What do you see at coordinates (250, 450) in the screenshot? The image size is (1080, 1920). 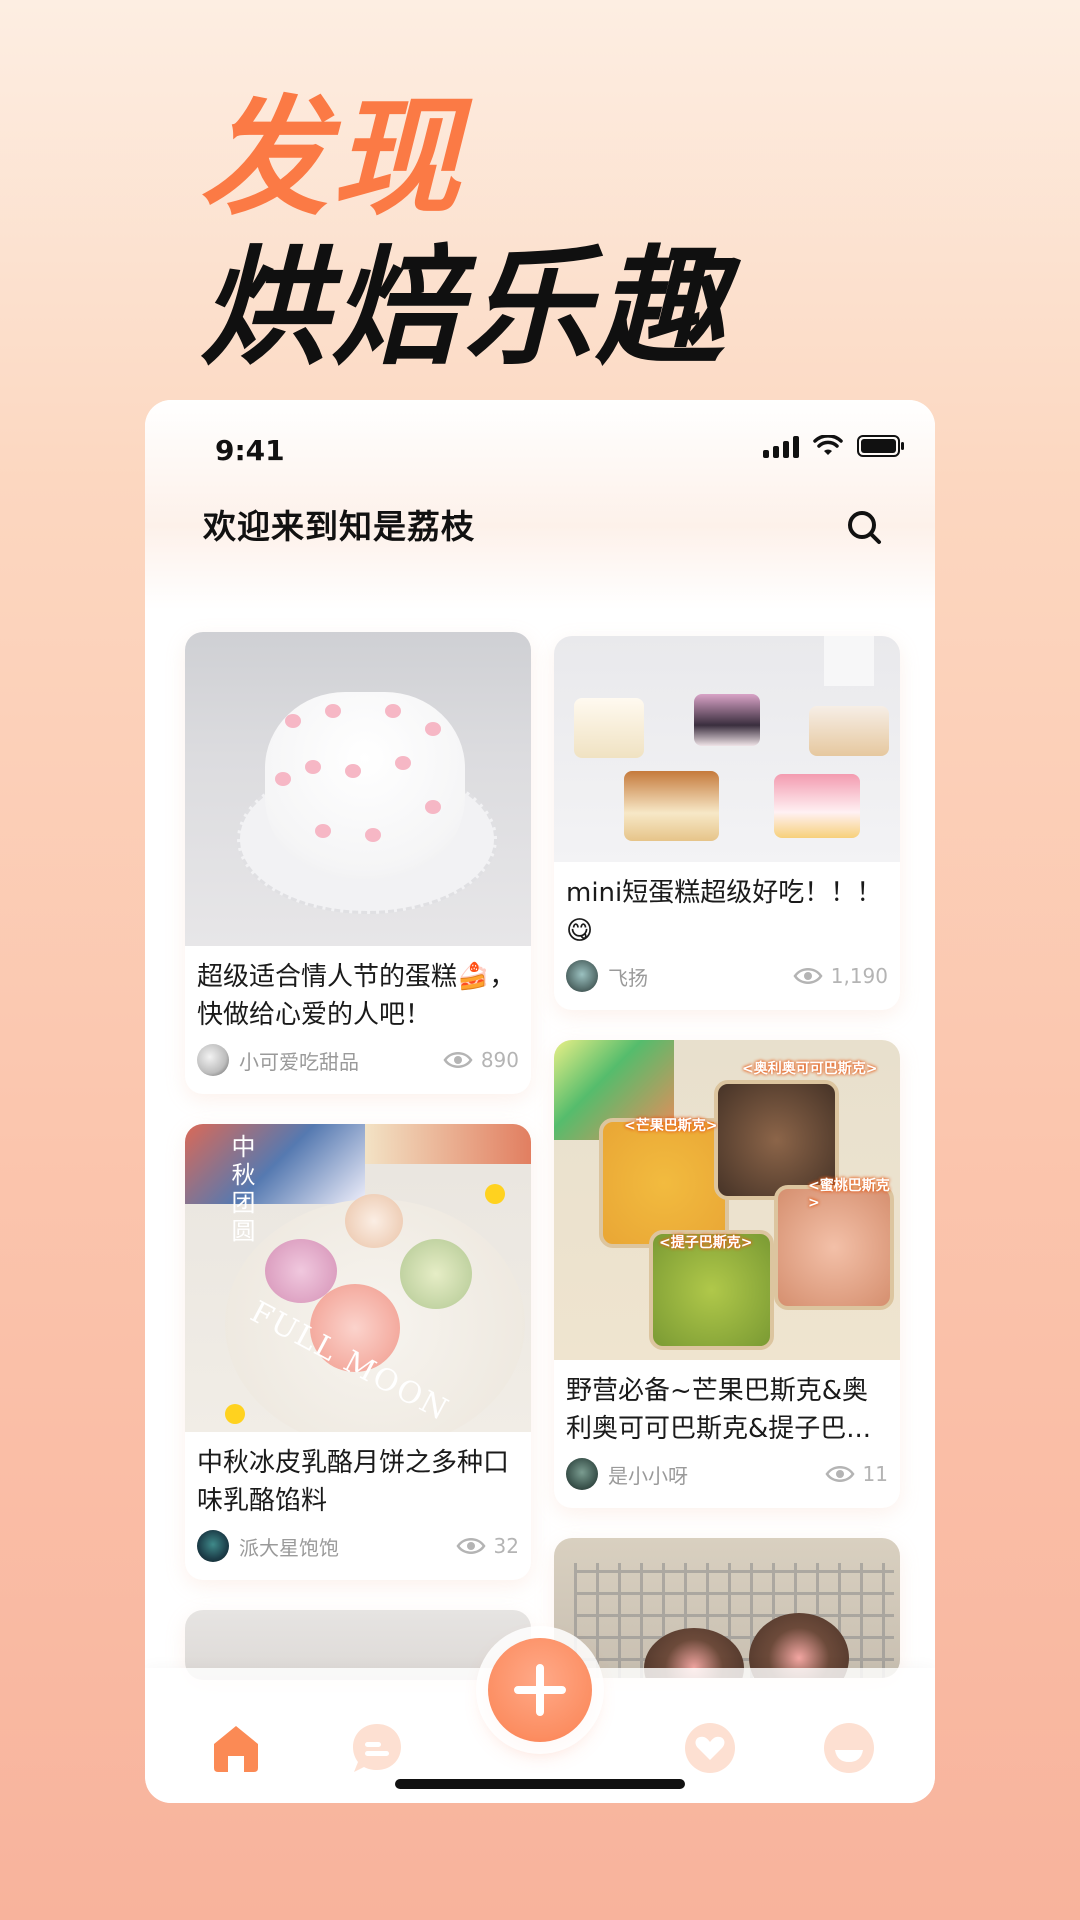 I see `status-time: 9:41` at bounding box center [250, 450].